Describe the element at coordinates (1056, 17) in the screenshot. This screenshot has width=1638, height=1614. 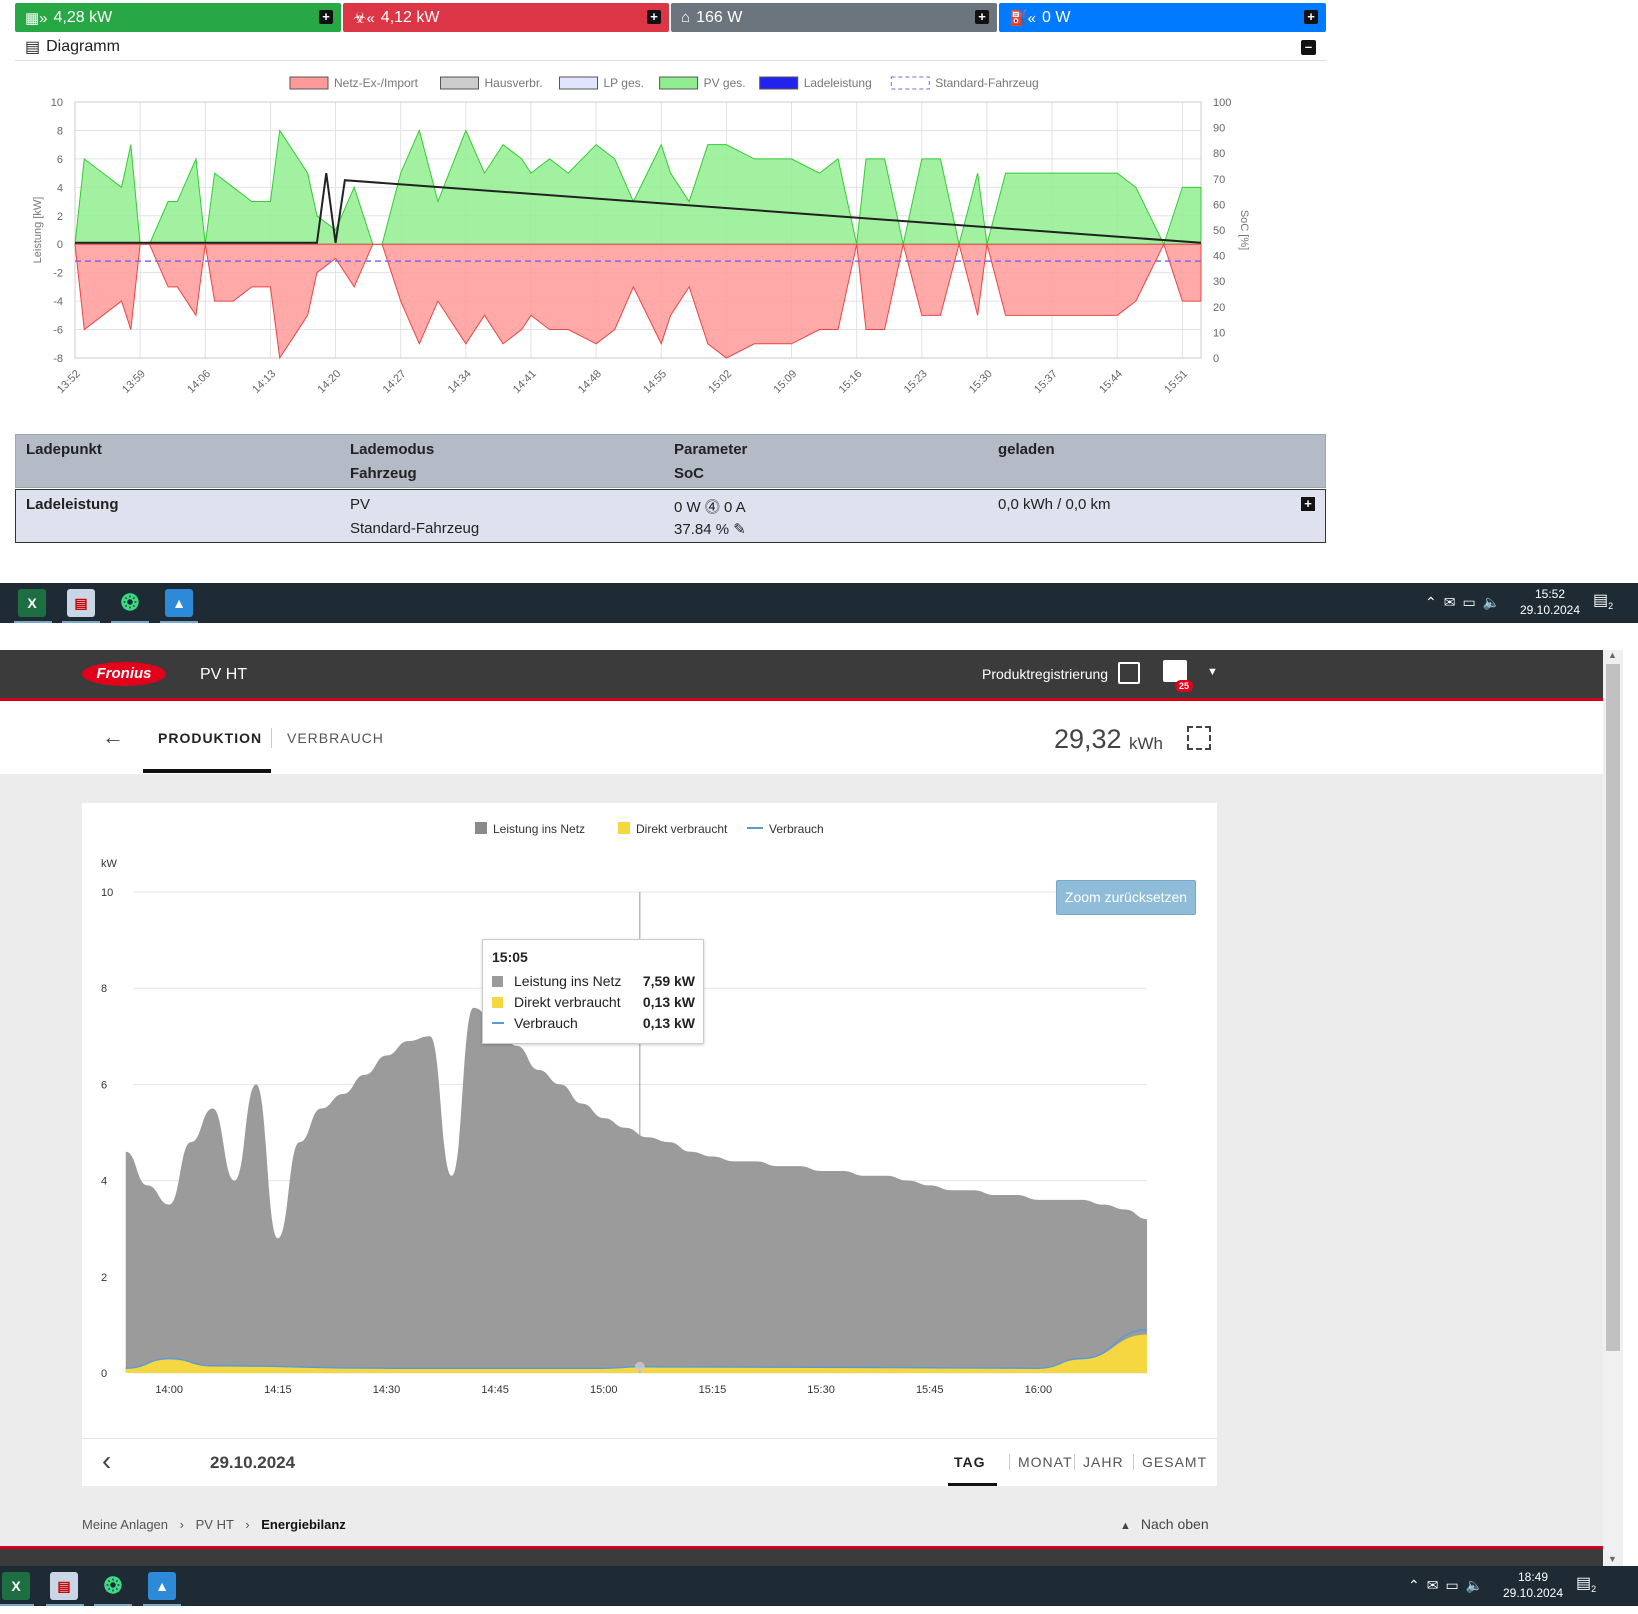
I see `charging-value: 0 W` at that location.